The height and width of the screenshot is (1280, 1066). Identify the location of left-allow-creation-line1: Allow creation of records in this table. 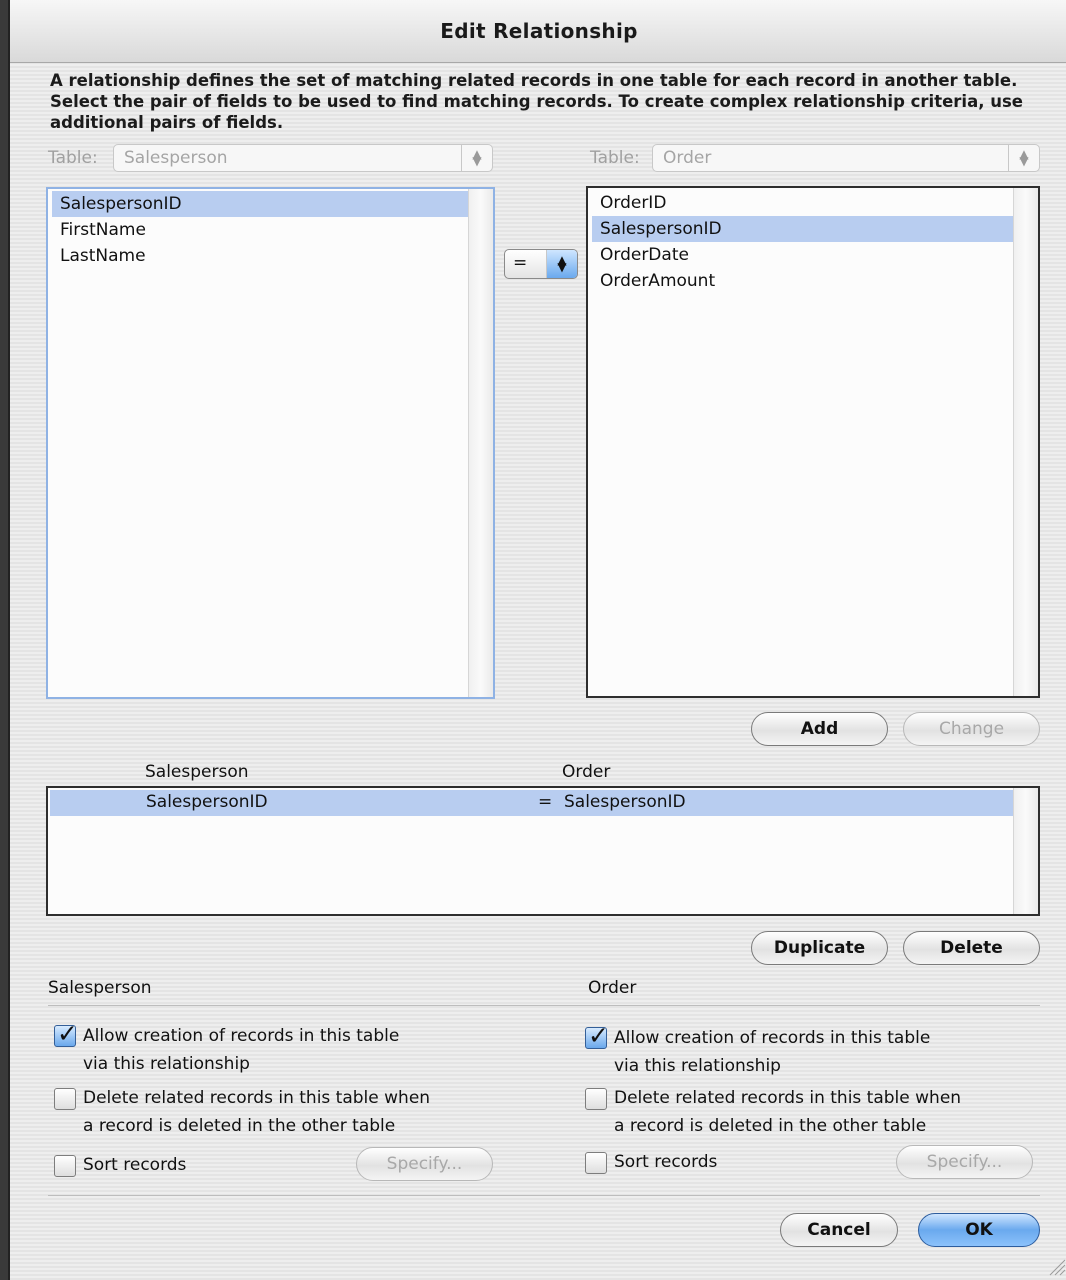
(241, 1036).